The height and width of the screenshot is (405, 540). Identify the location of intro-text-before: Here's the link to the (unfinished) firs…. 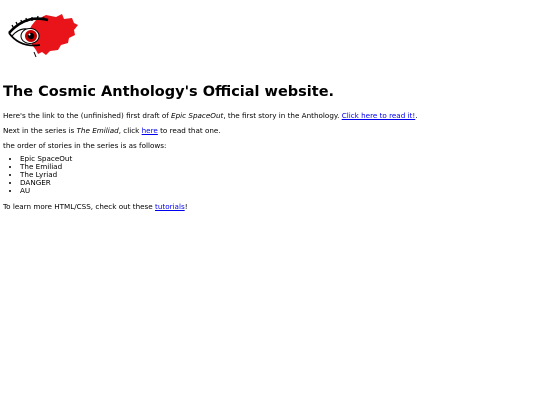
(87, 115).